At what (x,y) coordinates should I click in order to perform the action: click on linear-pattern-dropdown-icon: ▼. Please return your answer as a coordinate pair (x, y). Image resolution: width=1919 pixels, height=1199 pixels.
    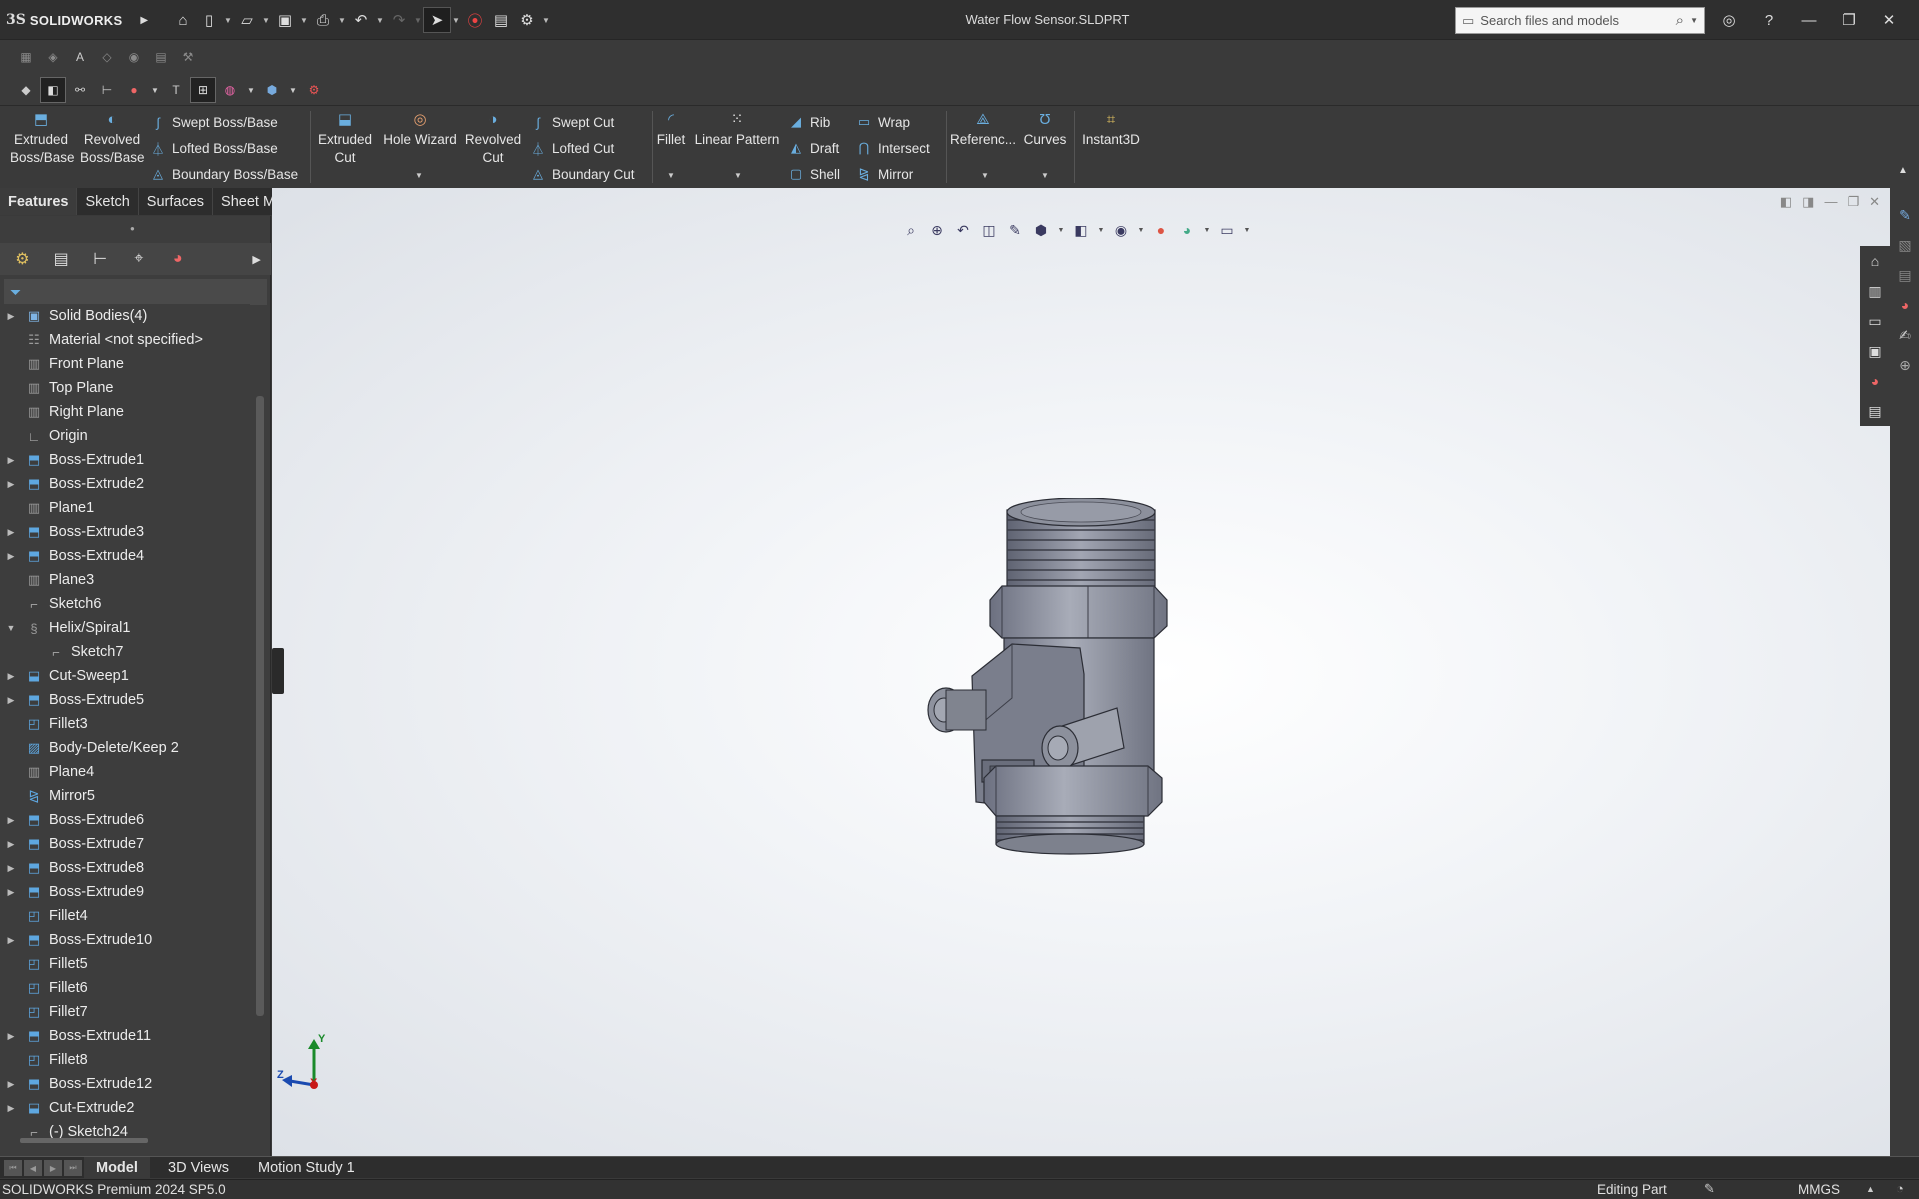
    Looking at the image, I should click on (738, 175).